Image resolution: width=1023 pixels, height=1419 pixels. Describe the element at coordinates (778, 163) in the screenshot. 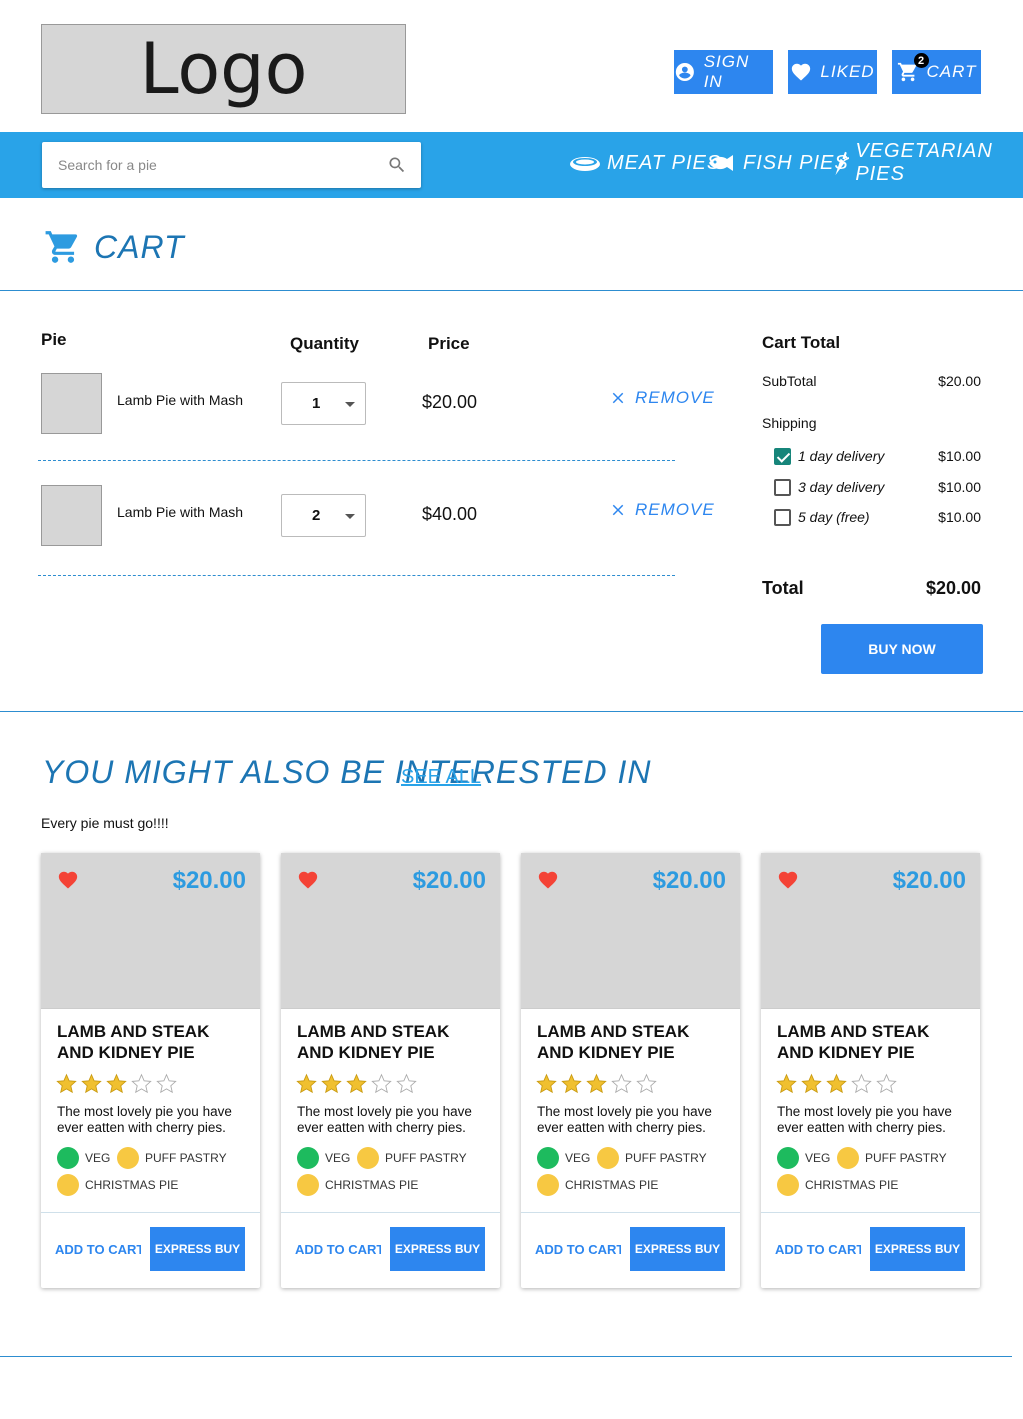

I see `nav-link-fish-pies: FISH PIES` at that location.